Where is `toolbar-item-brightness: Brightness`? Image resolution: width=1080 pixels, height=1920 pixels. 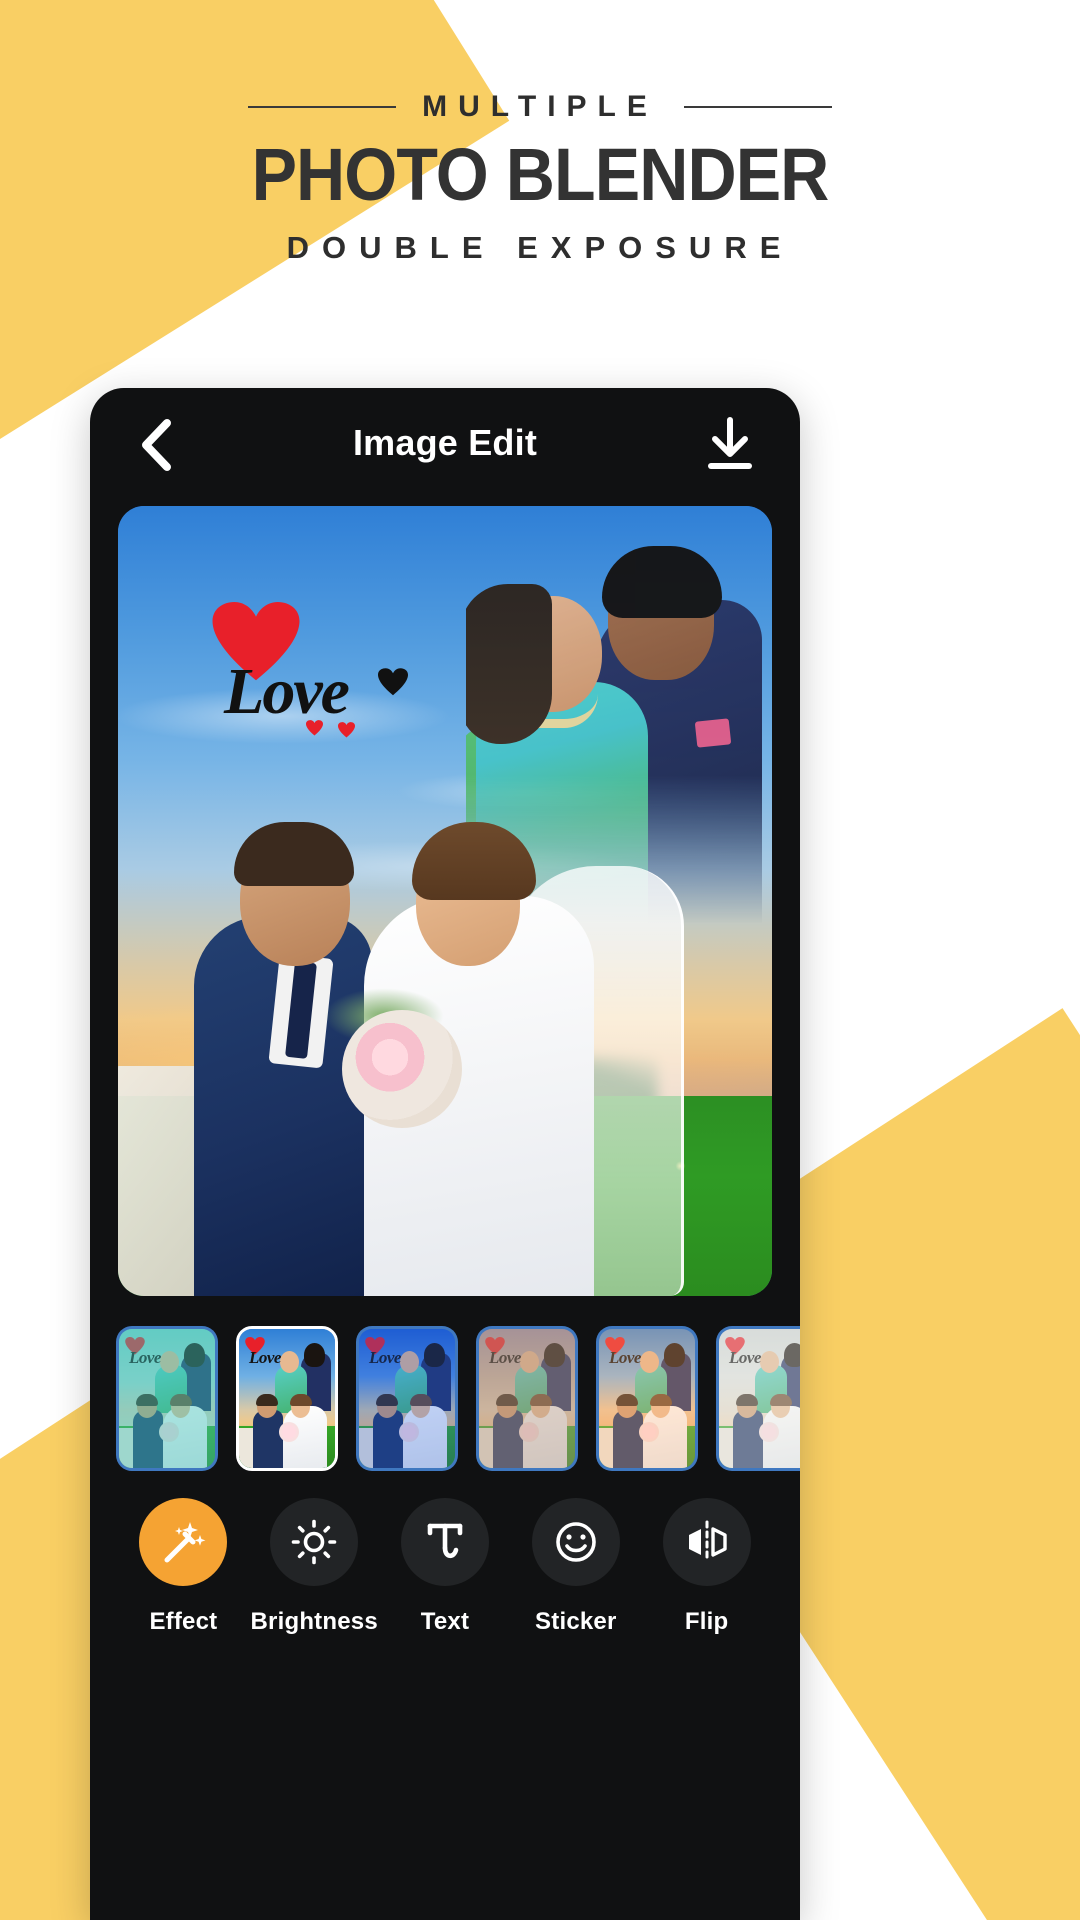
toolbar-item-brightness: Brightness is located at coordinates (314, 1567).